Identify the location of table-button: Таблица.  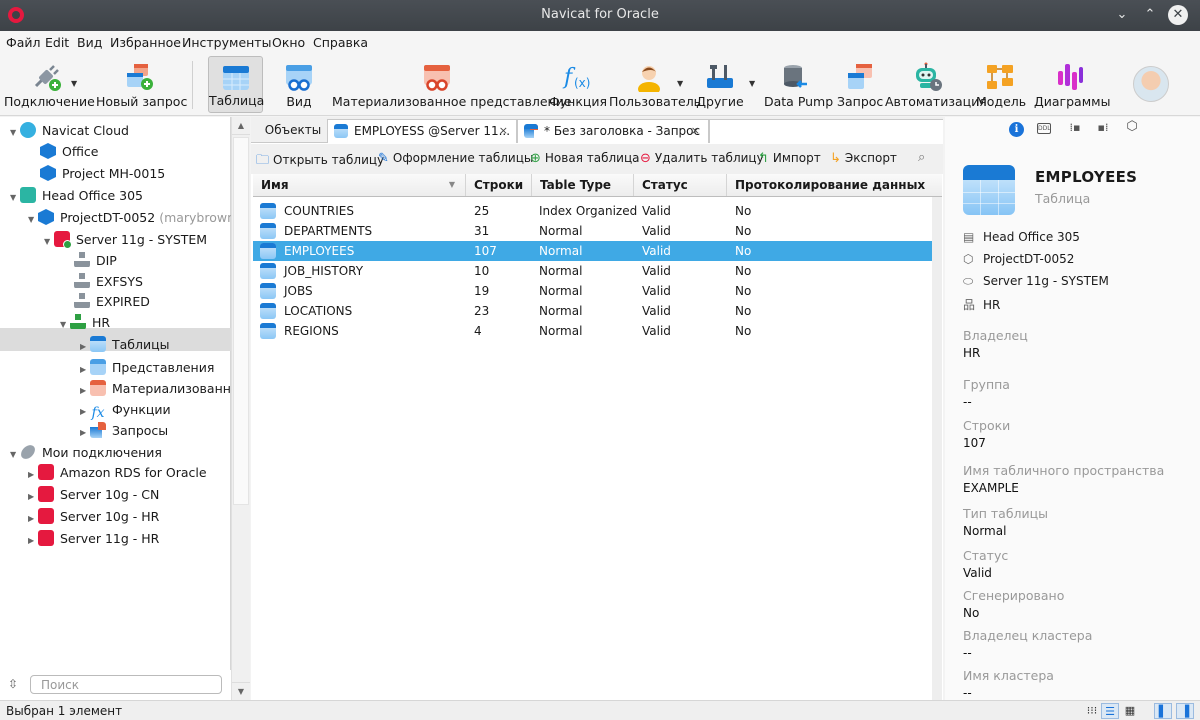
(236, 84).